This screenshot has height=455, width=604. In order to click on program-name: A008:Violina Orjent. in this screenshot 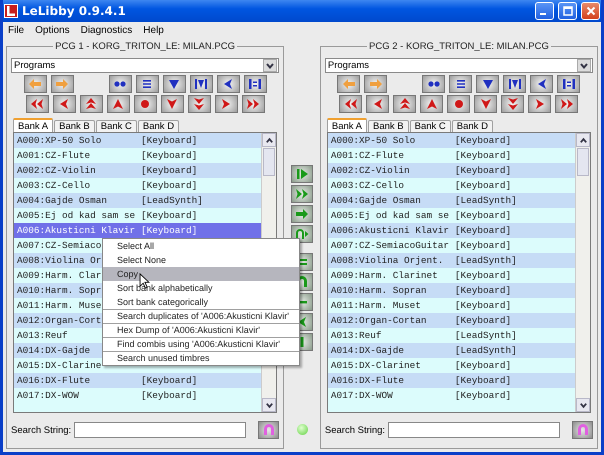, I will do `click(387, 260)`.